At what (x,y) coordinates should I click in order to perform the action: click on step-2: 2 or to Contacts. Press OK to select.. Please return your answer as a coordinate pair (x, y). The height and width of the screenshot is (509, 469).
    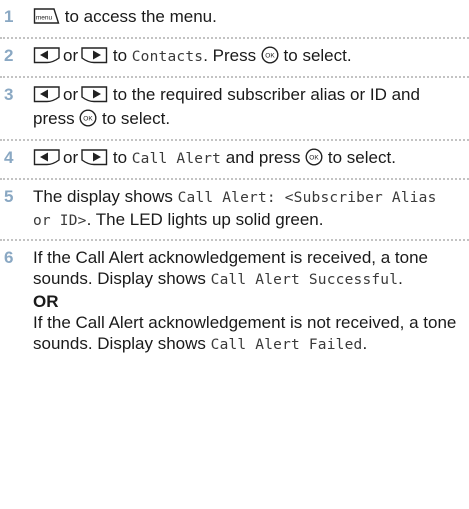
    Looking at the image, I should click on (234, 58).